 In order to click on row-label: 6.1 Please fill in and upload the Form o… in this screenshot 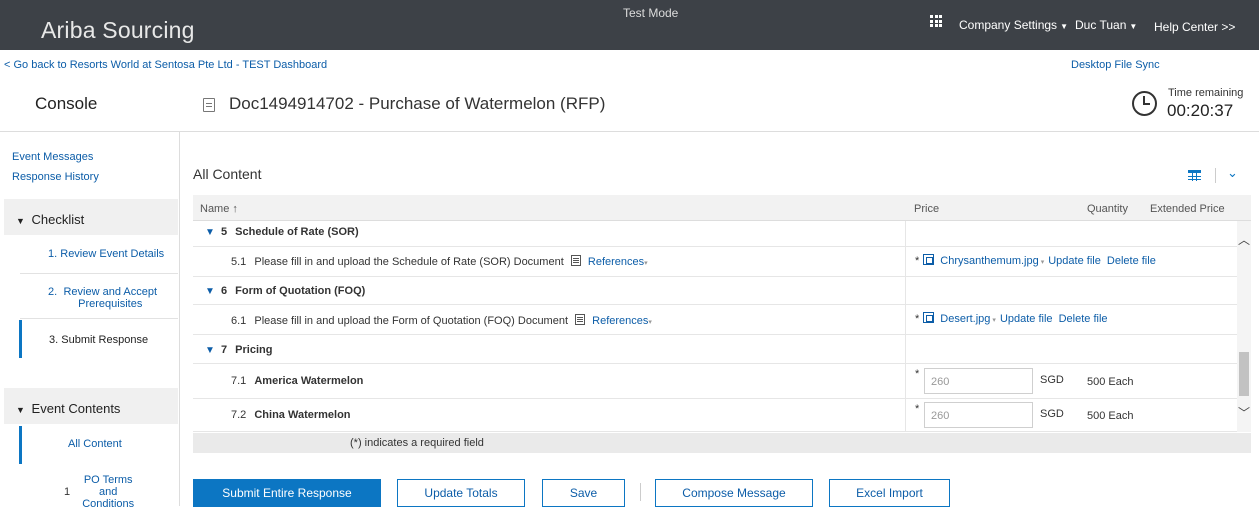, I will do `click(441, 320)`.